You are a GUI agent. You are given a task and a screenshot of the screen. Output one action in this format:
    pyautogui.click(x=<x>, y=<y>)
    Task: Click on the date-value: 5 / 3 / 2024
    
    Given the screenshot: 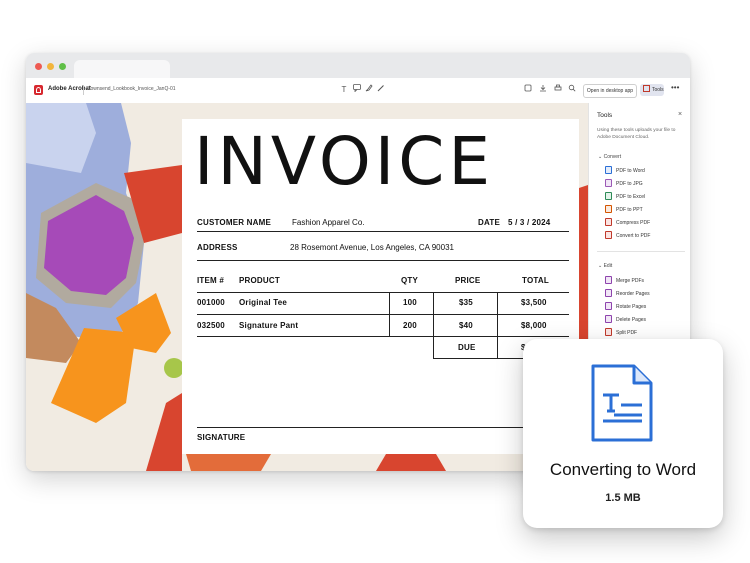 What is the action you would take?
    pyautogui.click(x=529, y=222)
    